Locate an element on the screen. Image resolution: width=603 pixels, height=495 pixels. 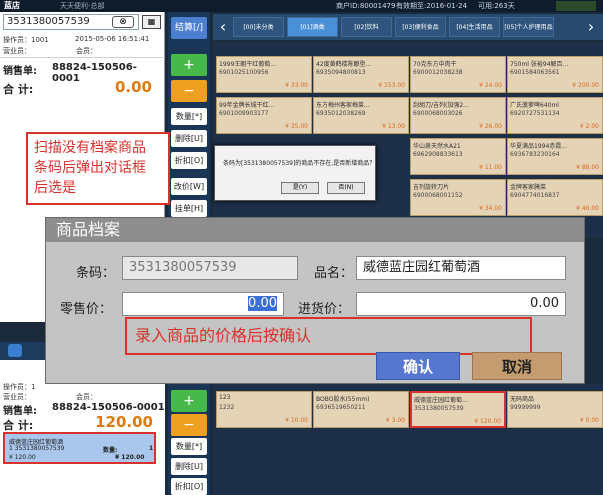
product-price: ¥ 153.00 is located at coordinates (391, 85).